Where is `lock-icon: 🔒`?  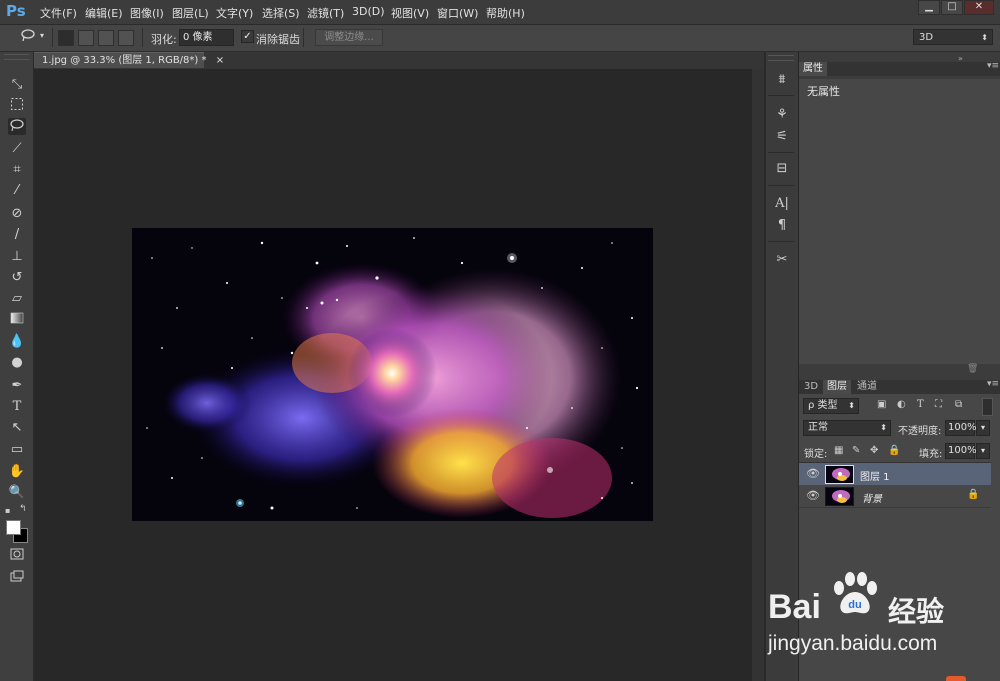 lock-icon: 🔒 is located at coordinates (973, 494).